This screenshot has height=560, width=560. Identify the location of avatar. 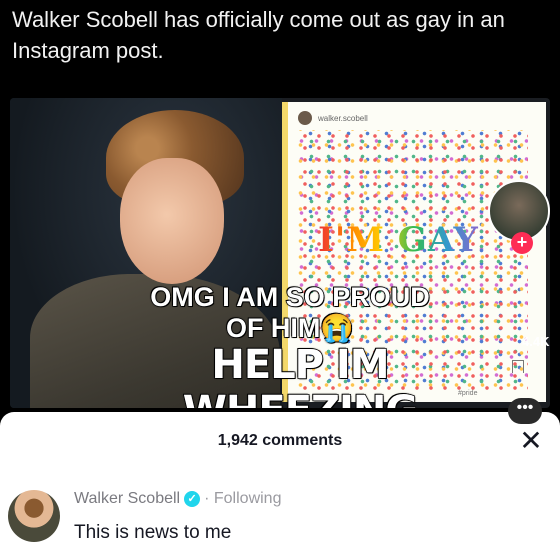
(34, 516).